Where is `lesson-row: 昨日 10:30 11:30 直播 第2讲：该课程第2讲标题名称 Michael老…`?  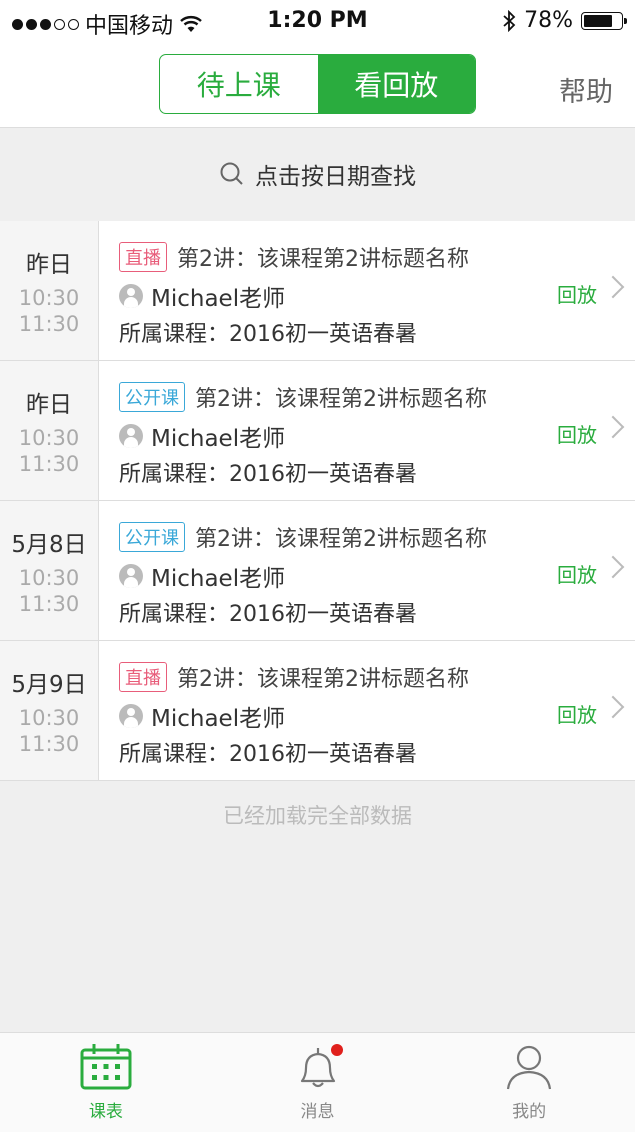
lesson-row: 昨日 10:30 11:30 直播 第2讲：该课程第2讲标题名称 Michael老… is located at coordinates (317, 291).